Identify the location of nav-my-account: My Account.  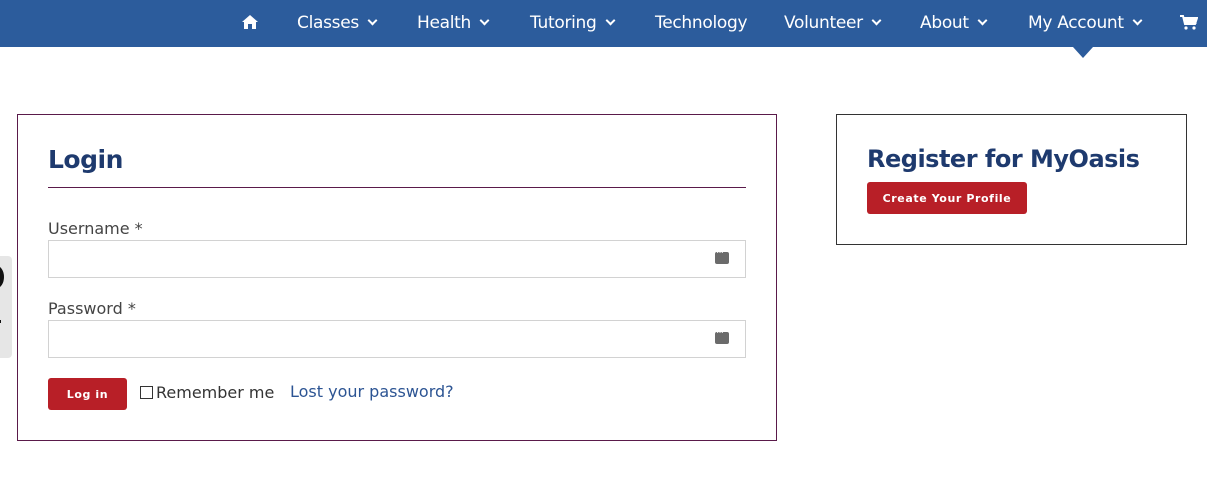
(1085, 23).